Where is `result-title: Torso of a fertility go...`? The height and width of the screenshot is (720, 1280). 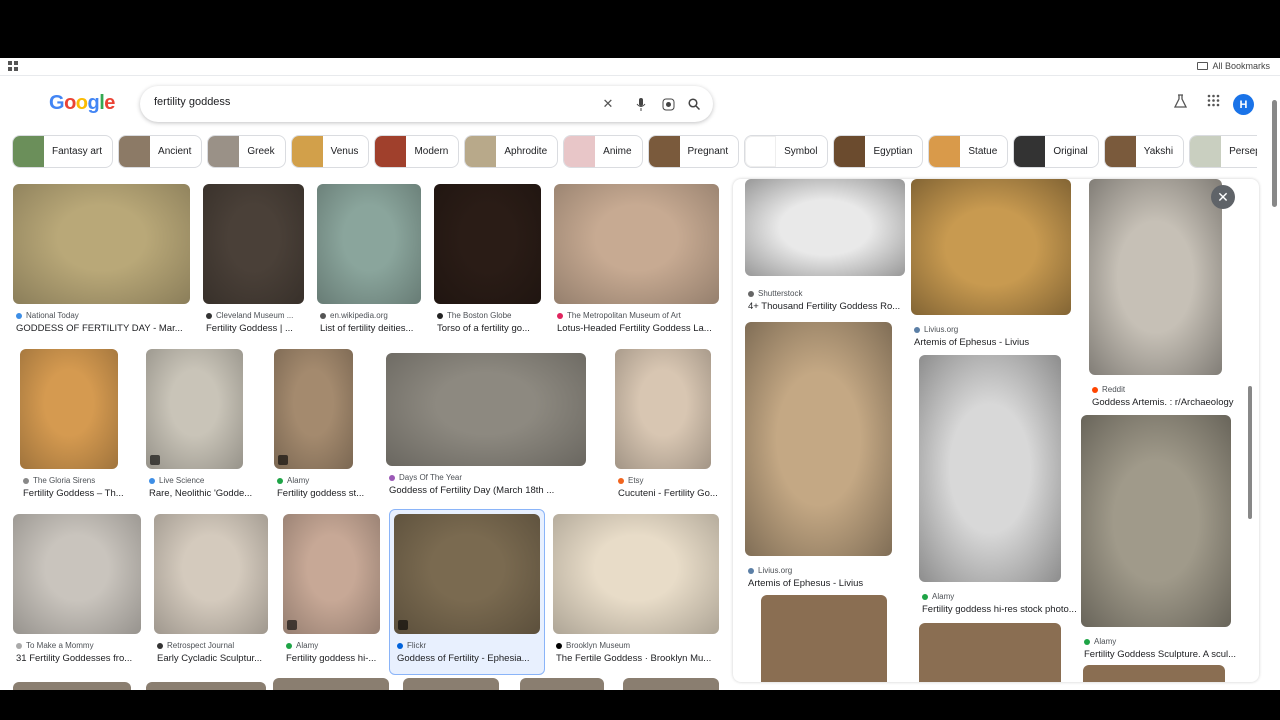 result-title: Torso of a fertility go... is located at coordinates (495, 328).